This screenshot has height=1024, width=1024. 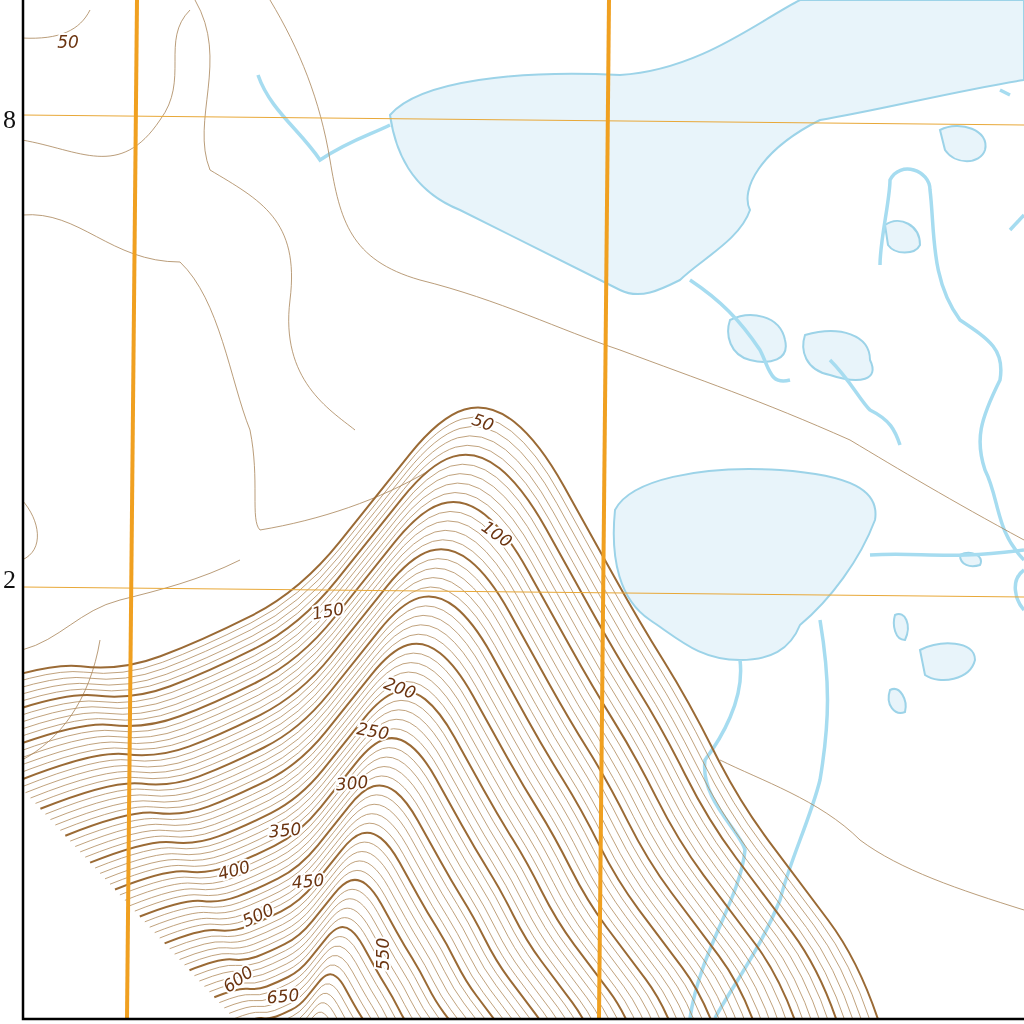 What do you see at coordinates (1018, 590) in the screenshot?
I see `river` at bounding box center [1018, 590].